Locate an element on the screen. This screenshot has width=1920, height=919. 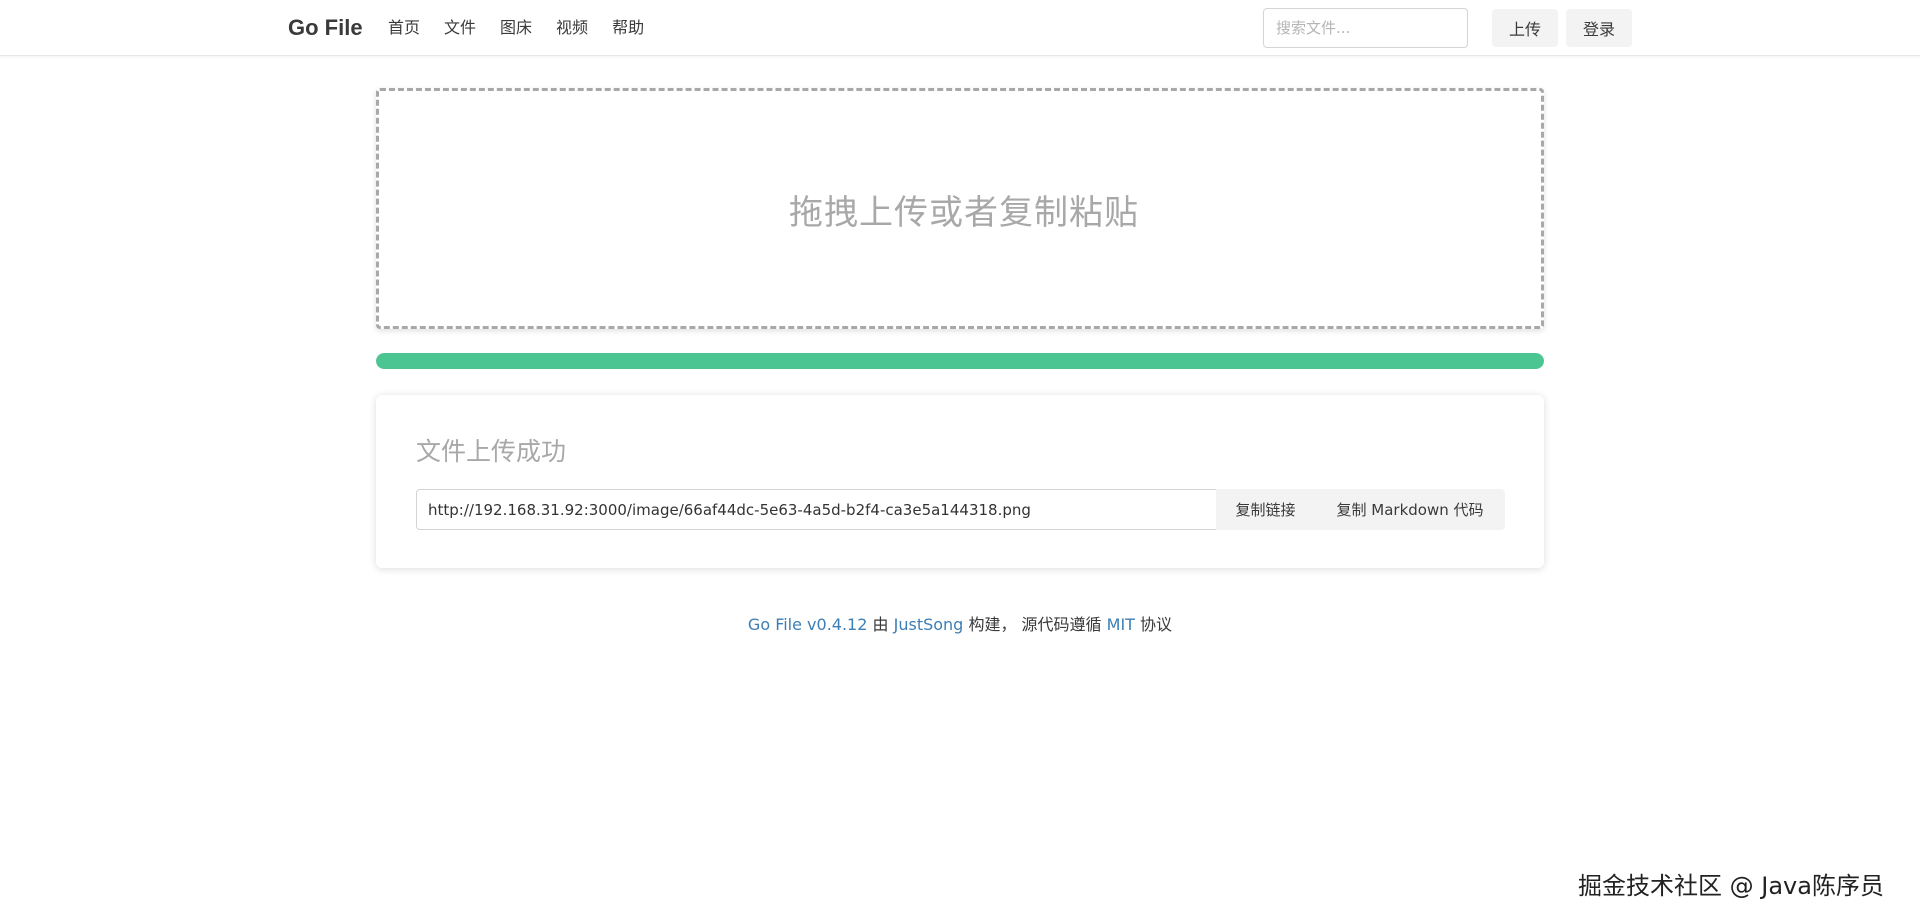
top-navbar: Go File 首页 文件 图床 视频 帮助 上传 登录 is located at coordinates (960, 28).